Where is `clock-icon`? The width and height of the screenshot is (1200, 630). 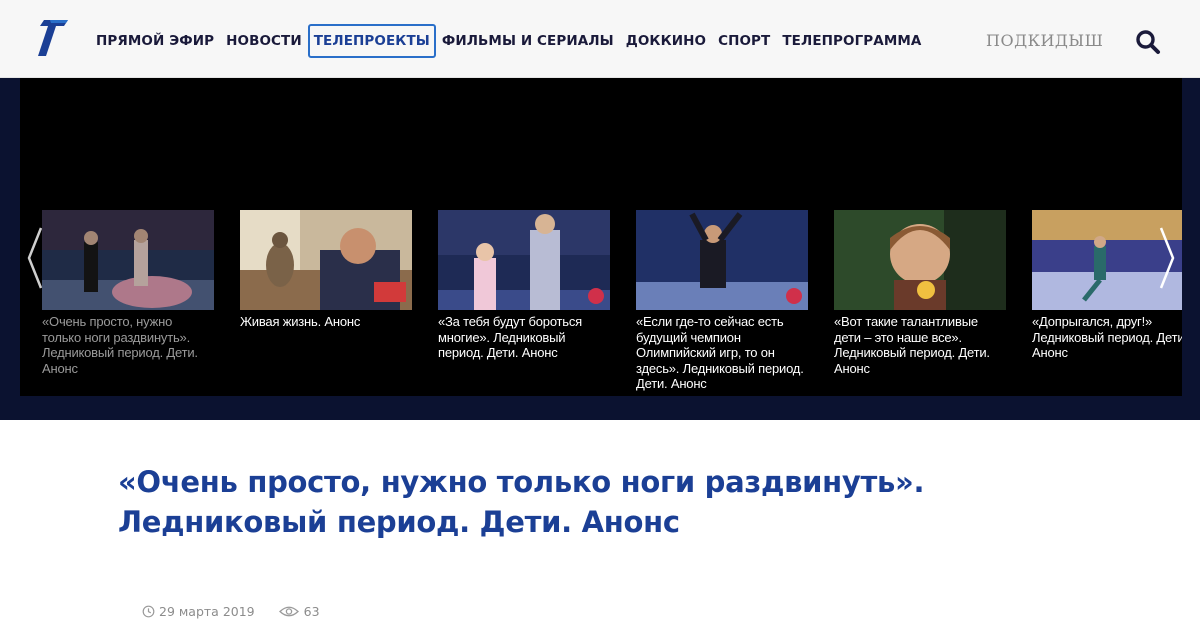 clock-icon is located at coordinates (148, 611).